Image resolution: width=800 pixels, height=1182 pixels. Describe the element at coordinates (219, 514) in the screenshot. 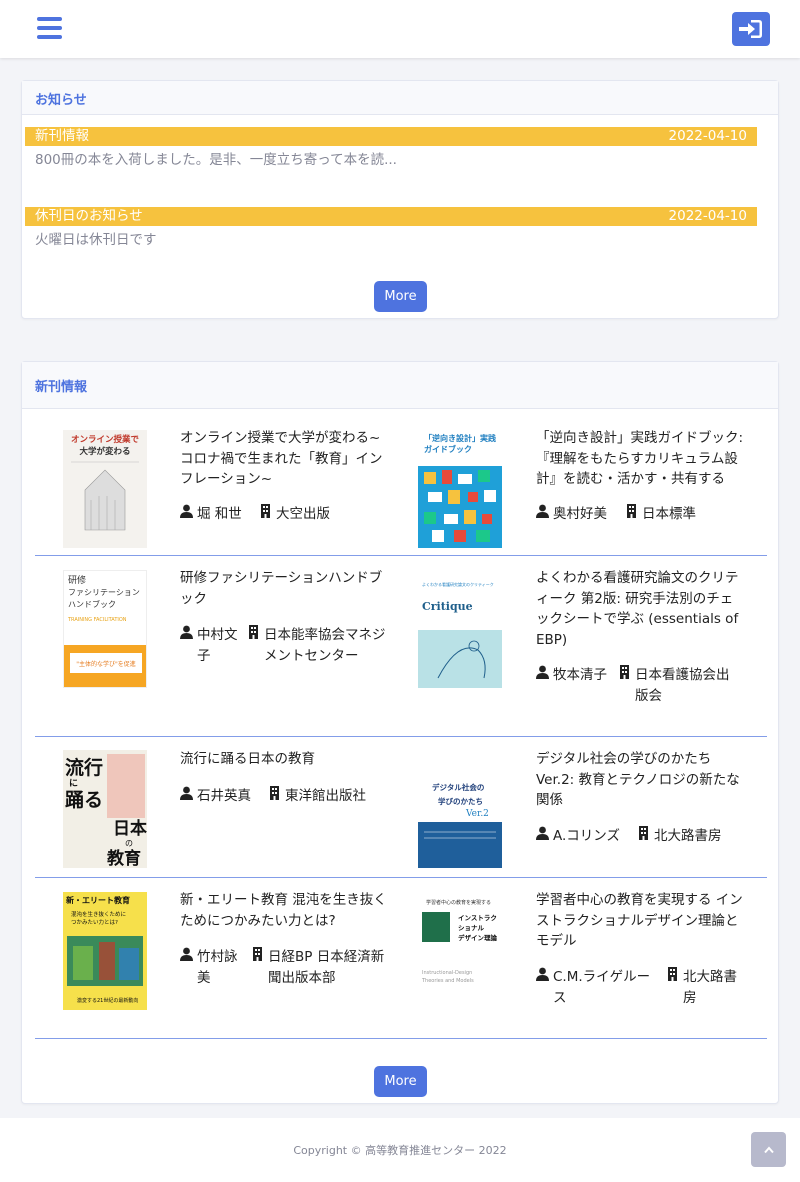

I see `book-author-name: 堀 和世` at that location.